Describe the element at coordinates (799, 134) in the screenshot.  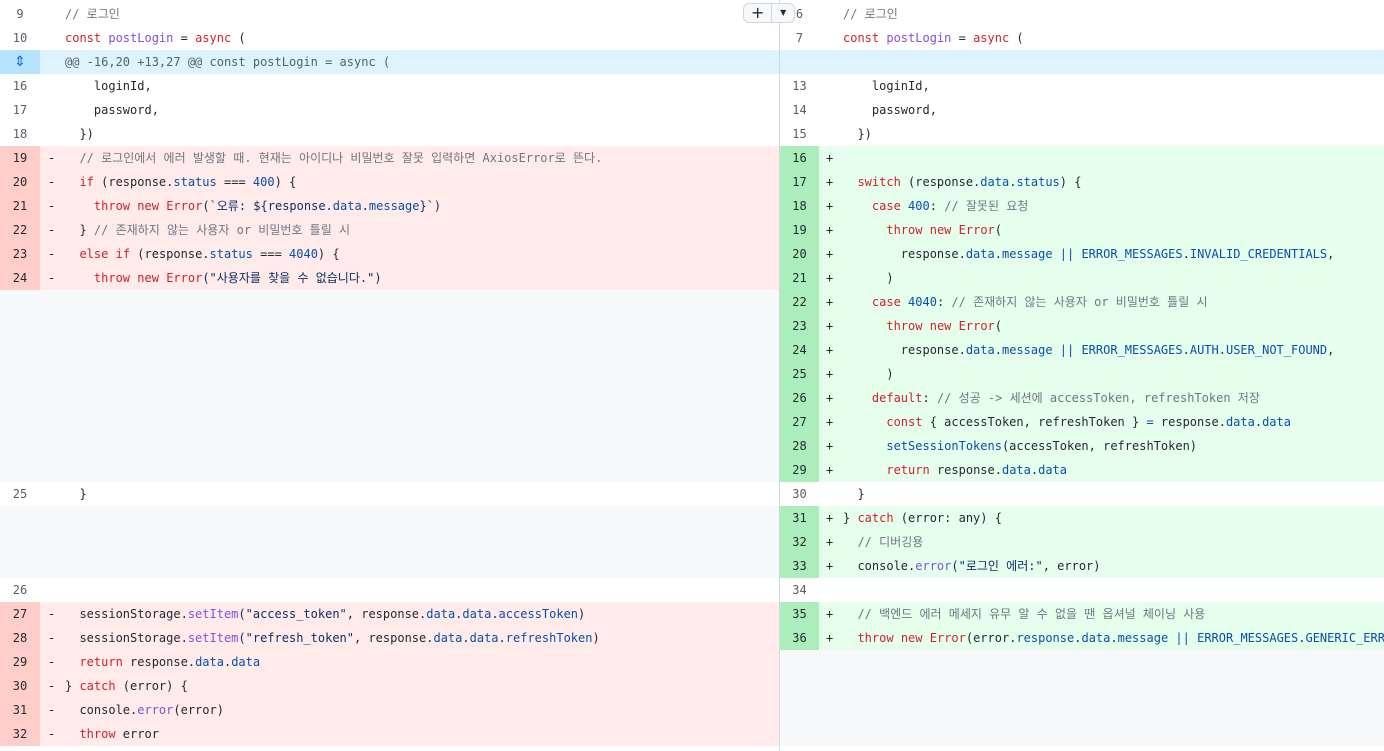
I see `line-number: 15` at that location.